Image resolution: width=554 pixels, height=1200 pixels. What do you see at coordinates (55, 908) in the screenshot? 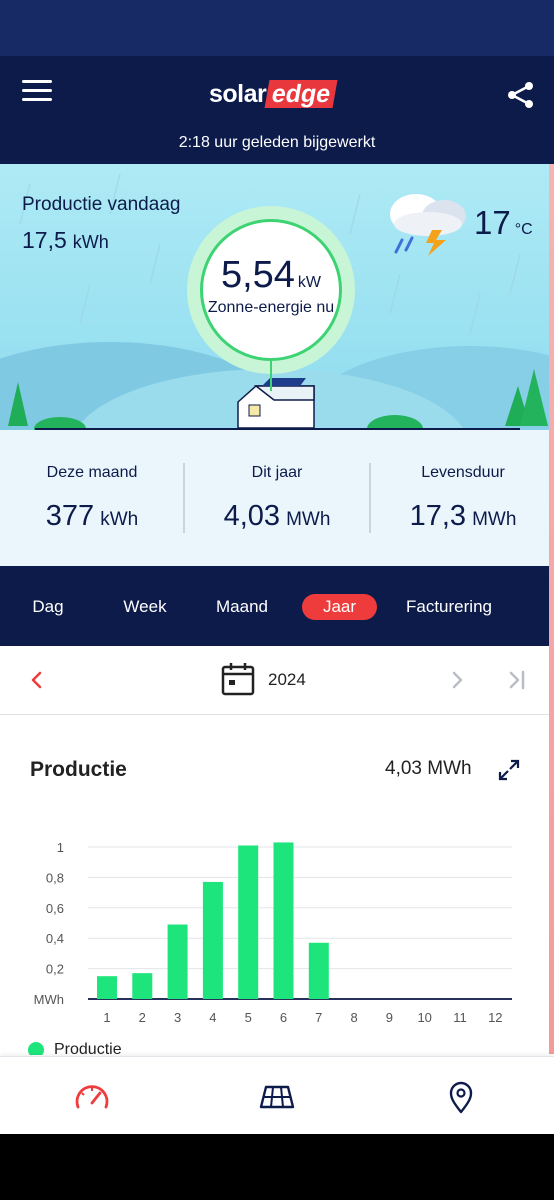
I see `y-tick-label: 0,6` at bounding box center [55, 908].